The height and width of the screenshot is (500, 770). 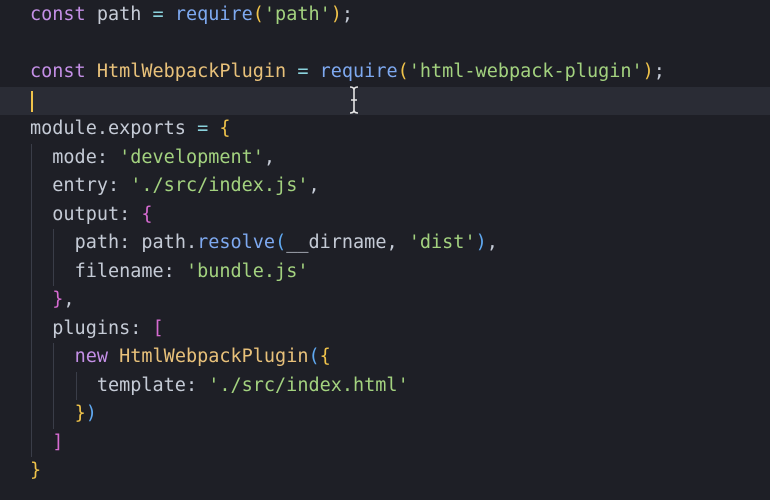 I want to click on code-token: plugins, so click(x=91, y=328).